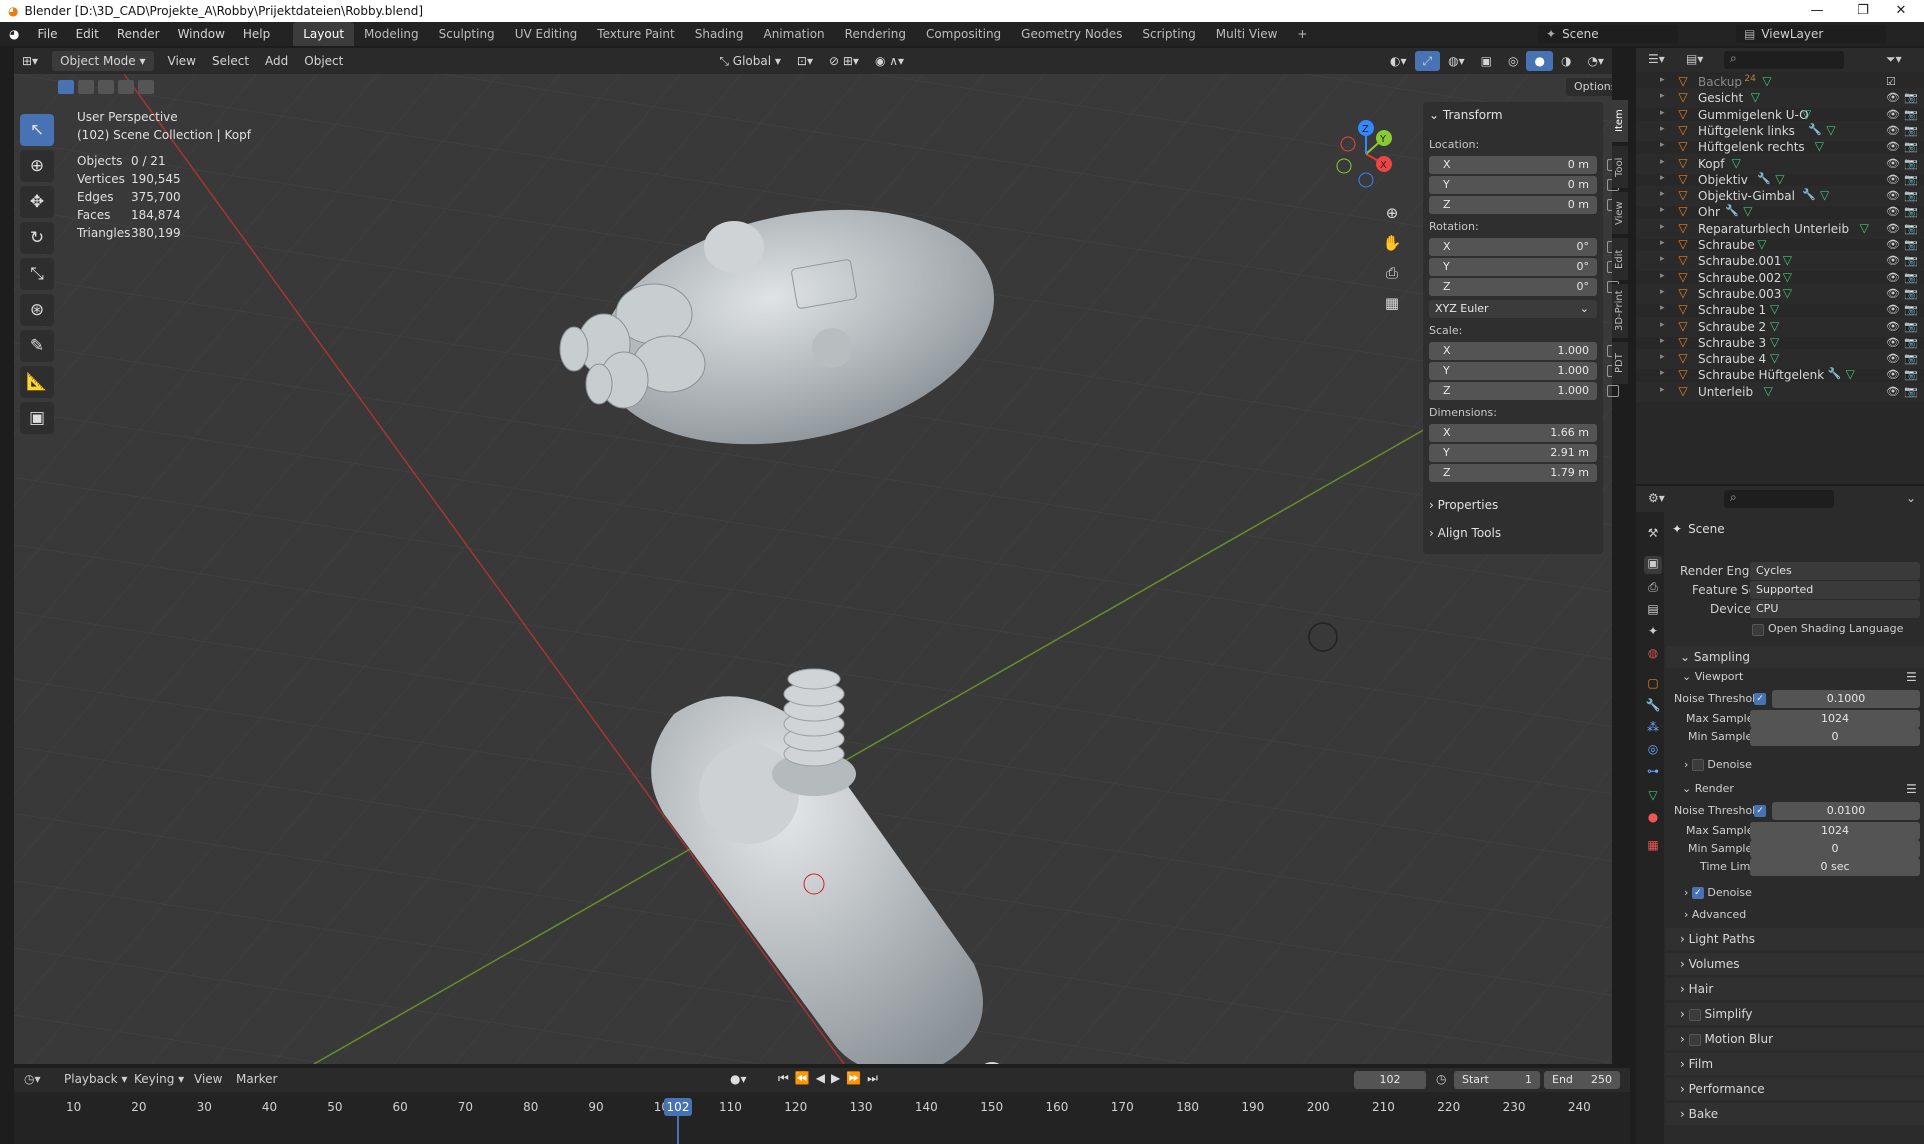 The height and width of the screenshot is (1144, 1924). Describe the element at coordinates (1608, 34) in the screenshot. I see `scene-selector: ✦ Scene` at that location.